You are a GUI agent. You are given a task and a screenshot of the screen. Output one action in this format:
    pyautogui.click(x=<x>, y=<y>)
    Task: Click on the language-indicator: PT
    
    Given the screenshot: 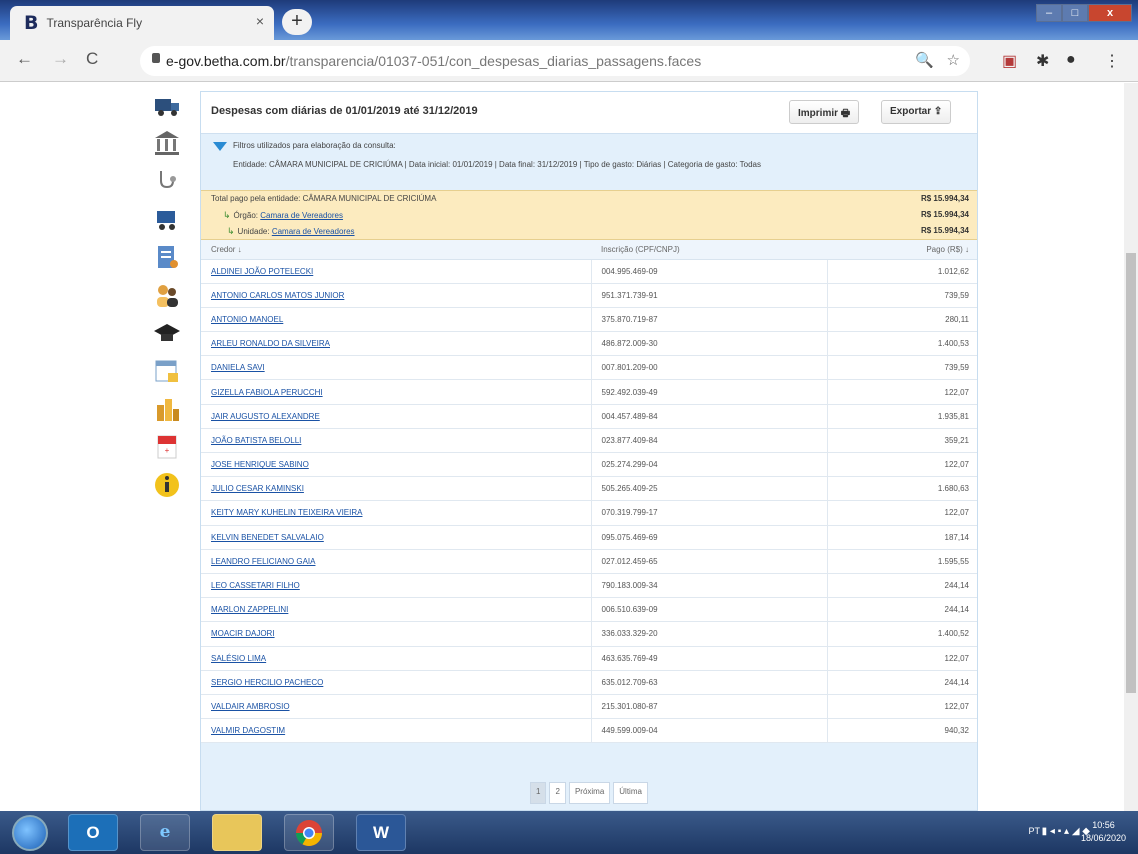 What is the action you would take?
    pyautogui.click(x=1034, y=831)
    